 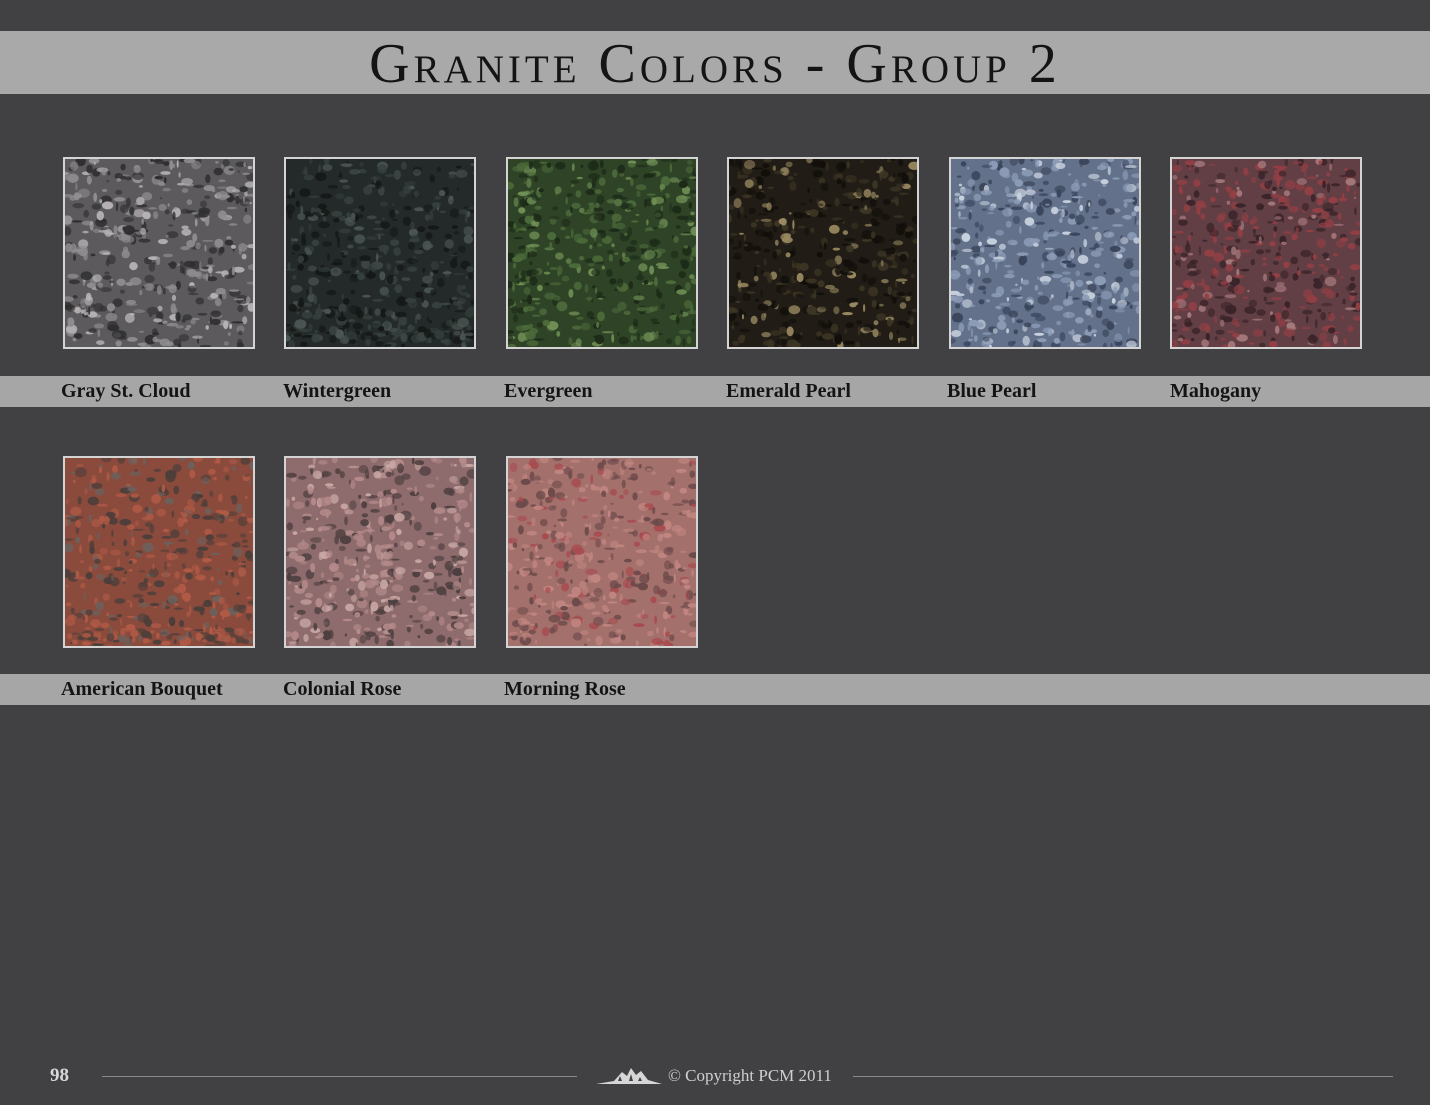 I want to click on label-morning-rose: Morning Rose, so click(x=565, y=689).